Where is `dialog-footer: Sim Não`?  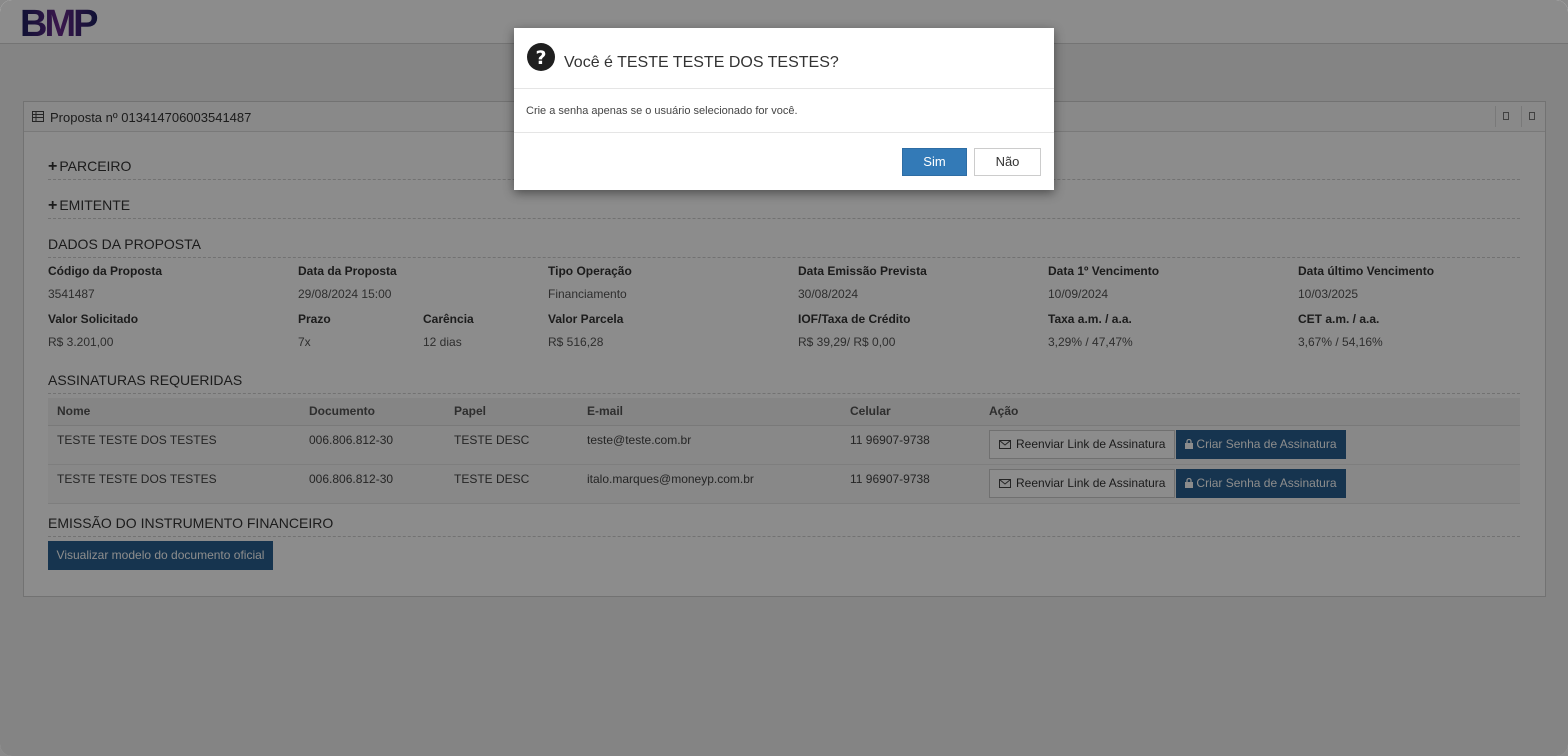
dialog-footer: Sim Não is located at coordinates (784, 161).